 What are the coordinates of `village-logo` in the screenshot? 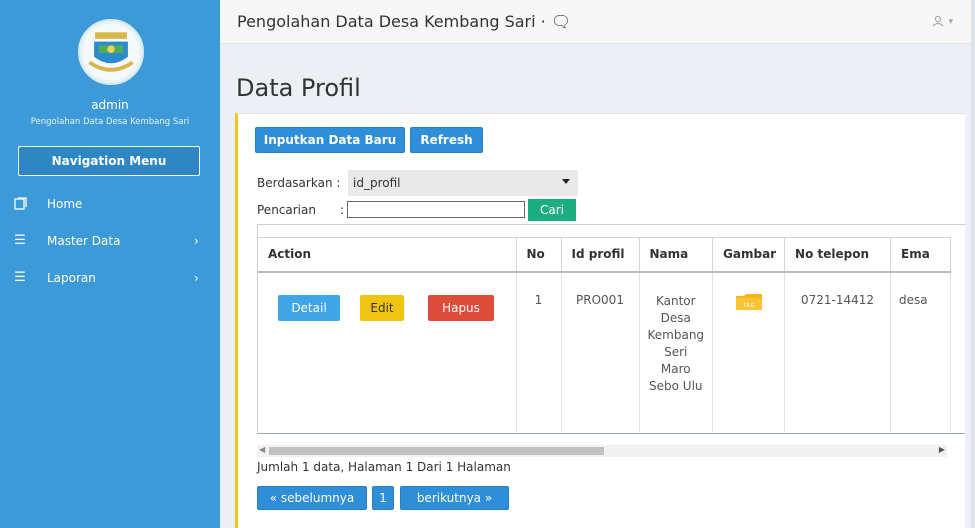 It's located at (111, 52).